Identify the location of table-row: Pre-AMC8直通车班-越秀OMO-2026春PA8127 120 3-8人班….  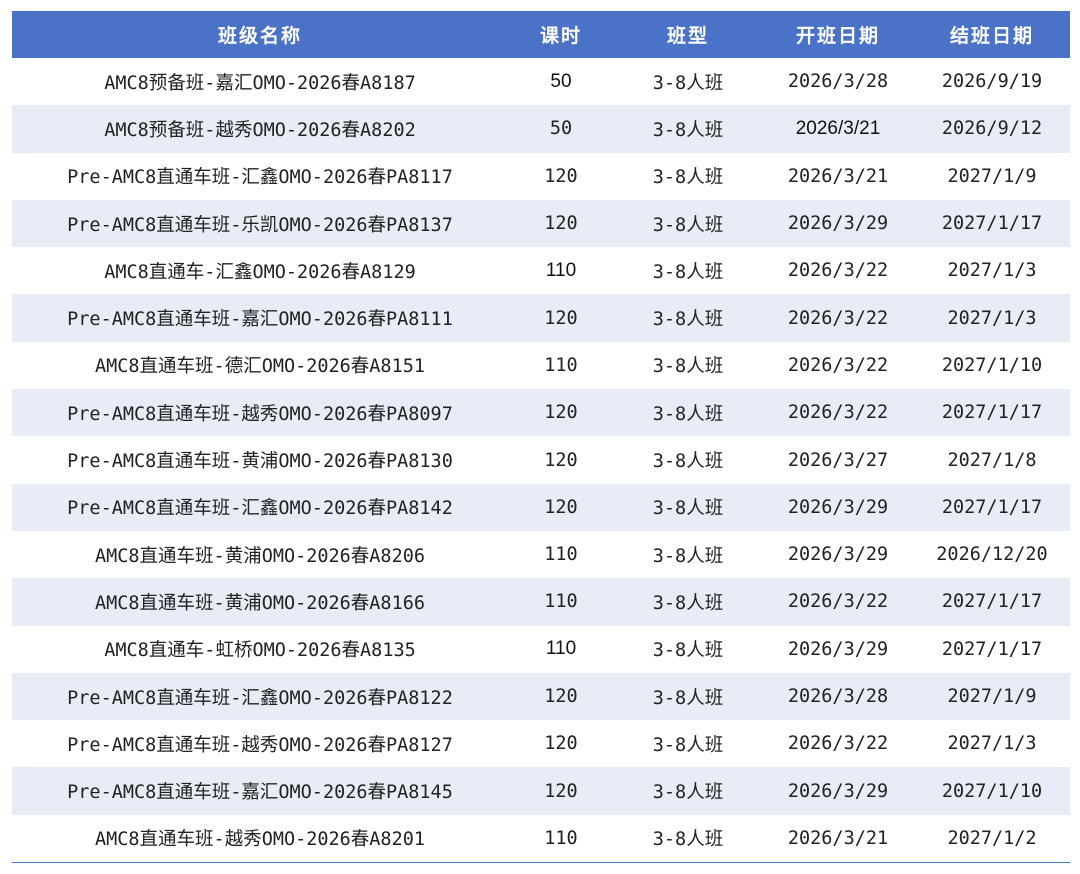
(541, 743).